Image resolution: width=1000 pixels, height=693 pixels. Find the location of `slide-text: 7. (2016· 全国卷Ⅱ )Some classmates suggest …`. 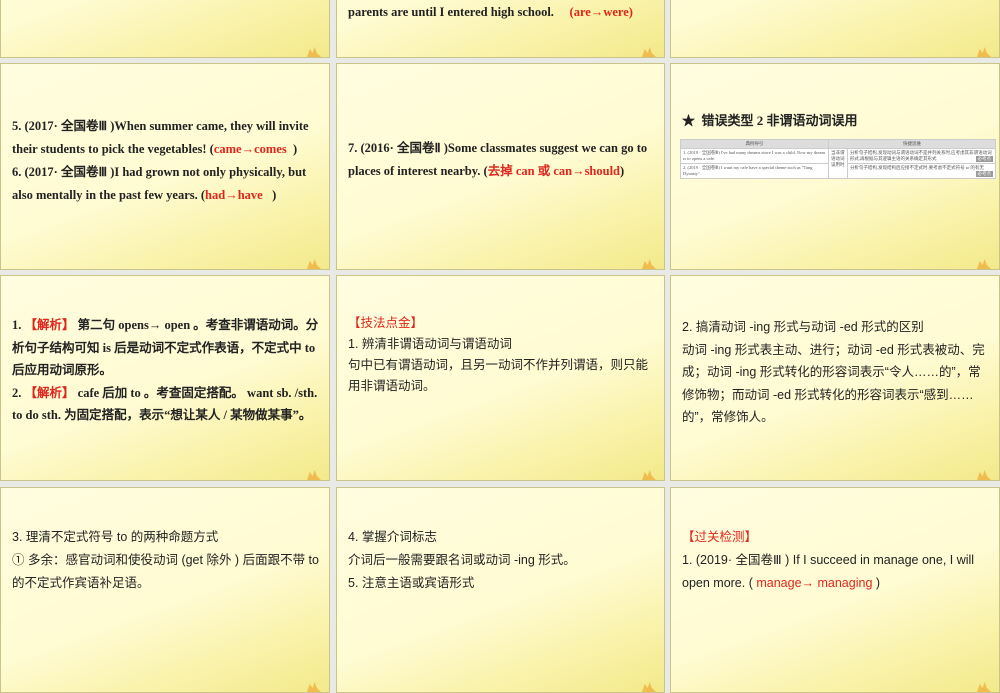

slide-text: 7. (2016· 全国卷Ⅱ )Some classmates suggest … is located at coordinates (502, 160).